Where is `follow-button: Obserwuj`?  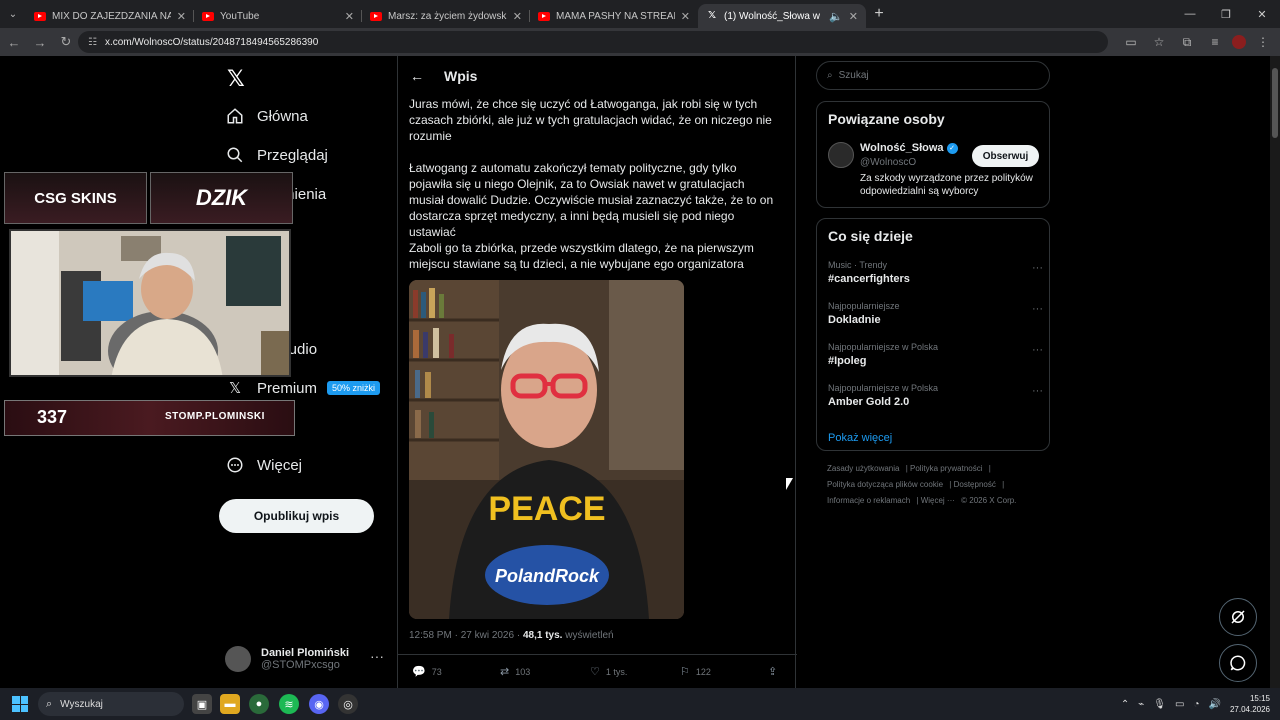 follow-button: Obserwuj is located at coordinates (1005, 156).